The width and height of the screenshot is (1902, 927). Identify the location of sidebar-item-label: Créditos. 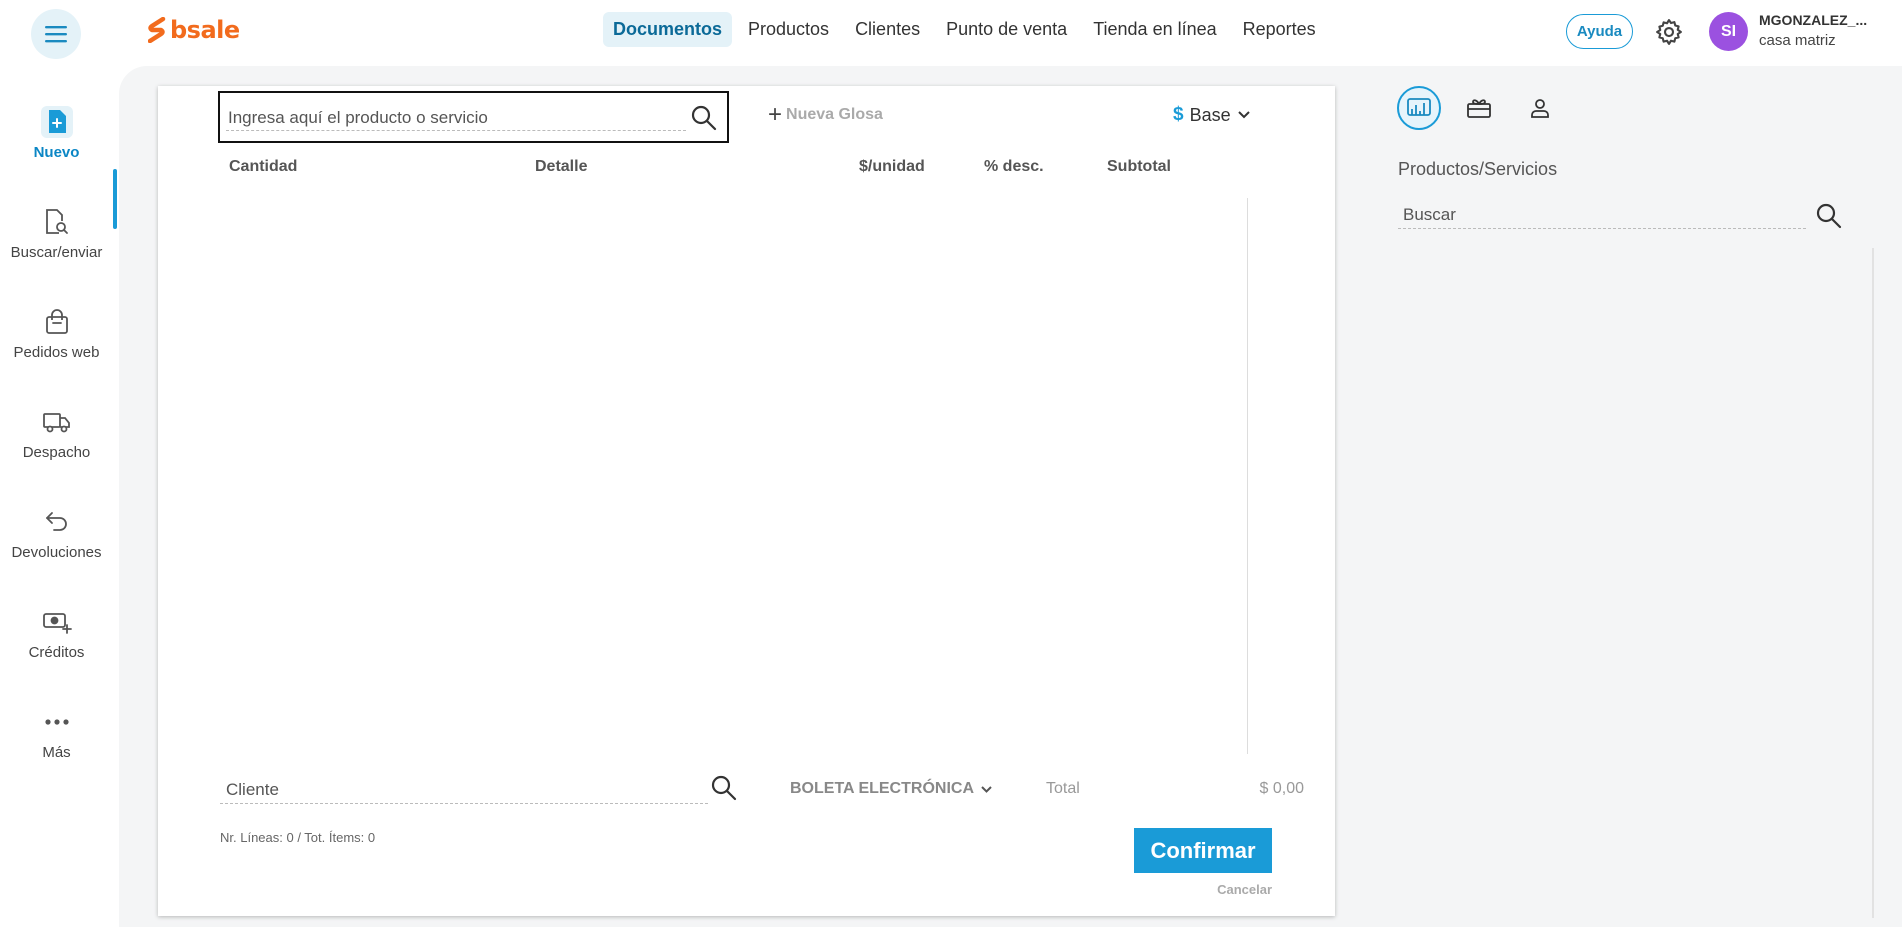
(56, 652).